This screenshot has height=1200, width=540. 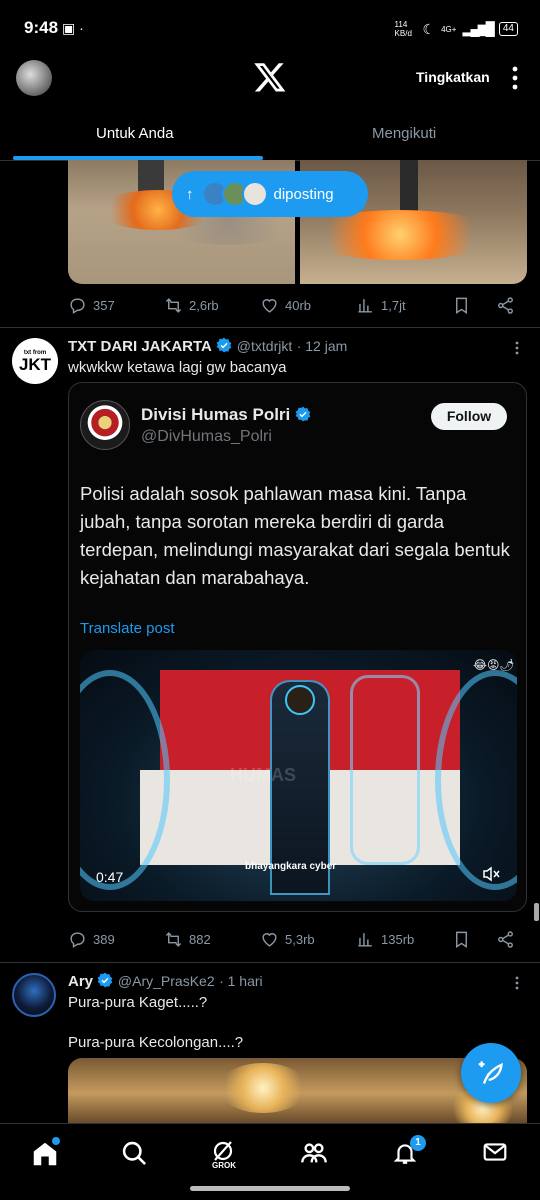 I want to click on mail-icon, so click(x=495, y=1152).